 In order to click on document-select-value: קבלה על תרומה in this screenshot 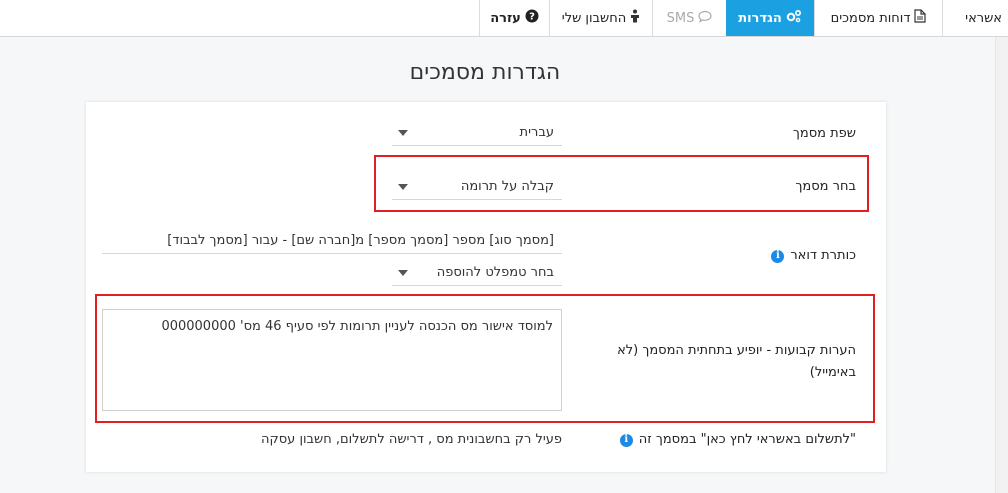, I will do `click(507, 186)`.